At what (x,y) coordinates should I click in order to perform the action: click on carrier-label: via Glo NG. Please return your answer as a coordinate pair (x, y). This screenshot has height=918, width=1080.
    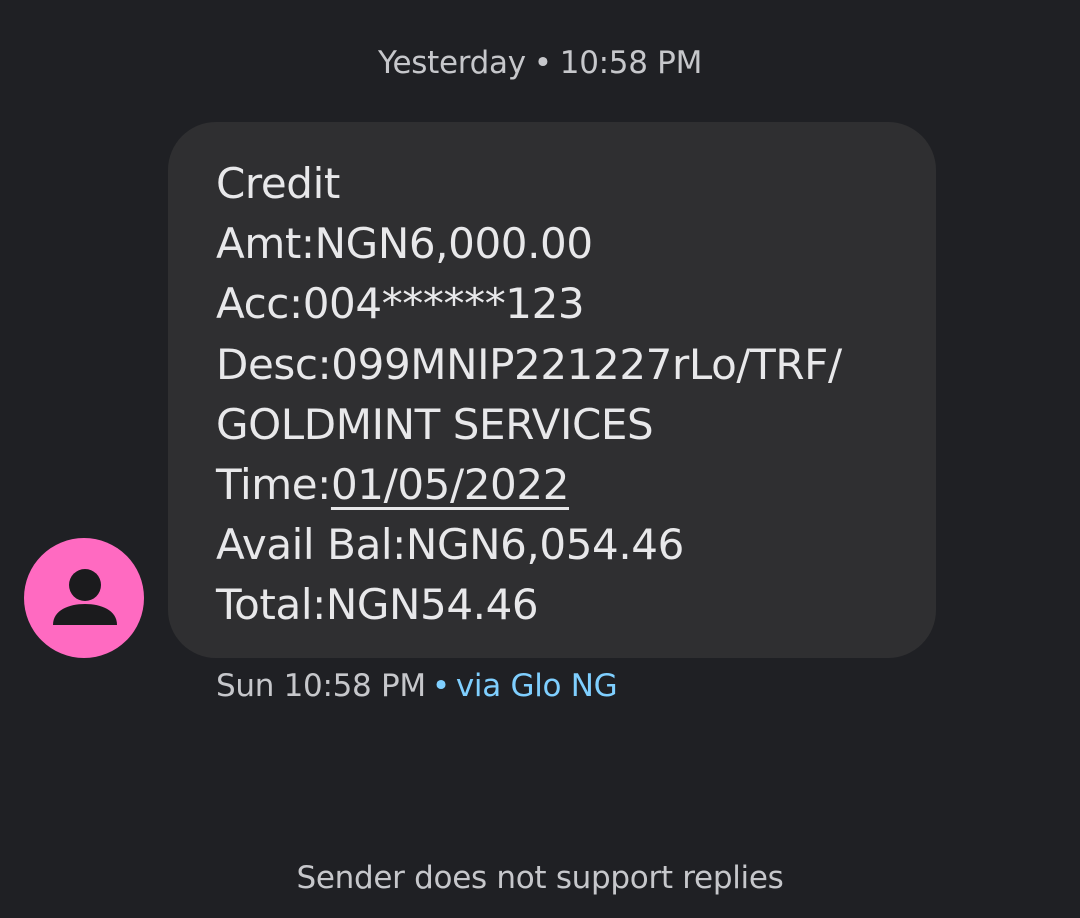
    Looking at the image, I should click on (536, 686).